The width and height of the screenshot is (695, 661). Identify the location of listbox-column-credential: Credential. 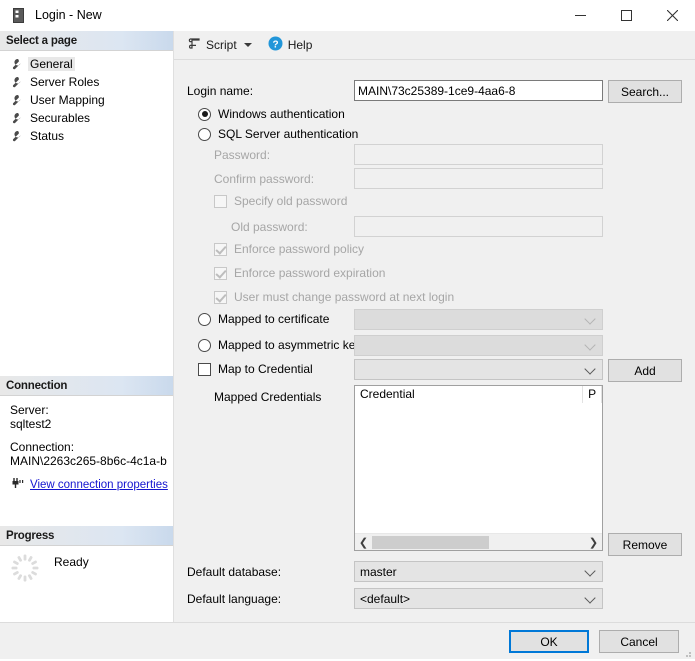
(469, 394).